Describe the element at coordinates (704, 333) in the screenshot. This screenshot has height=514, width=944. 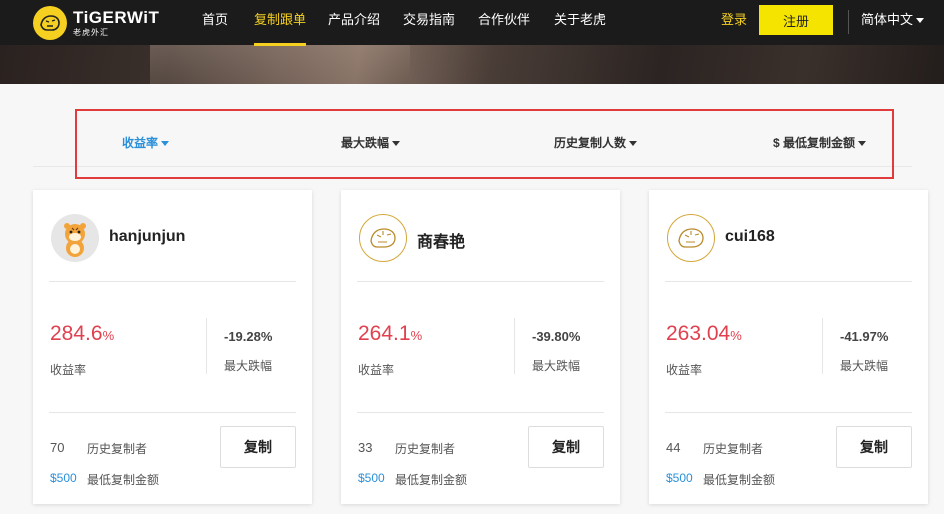
I see `return-rate-value: 263.04%` at that location.